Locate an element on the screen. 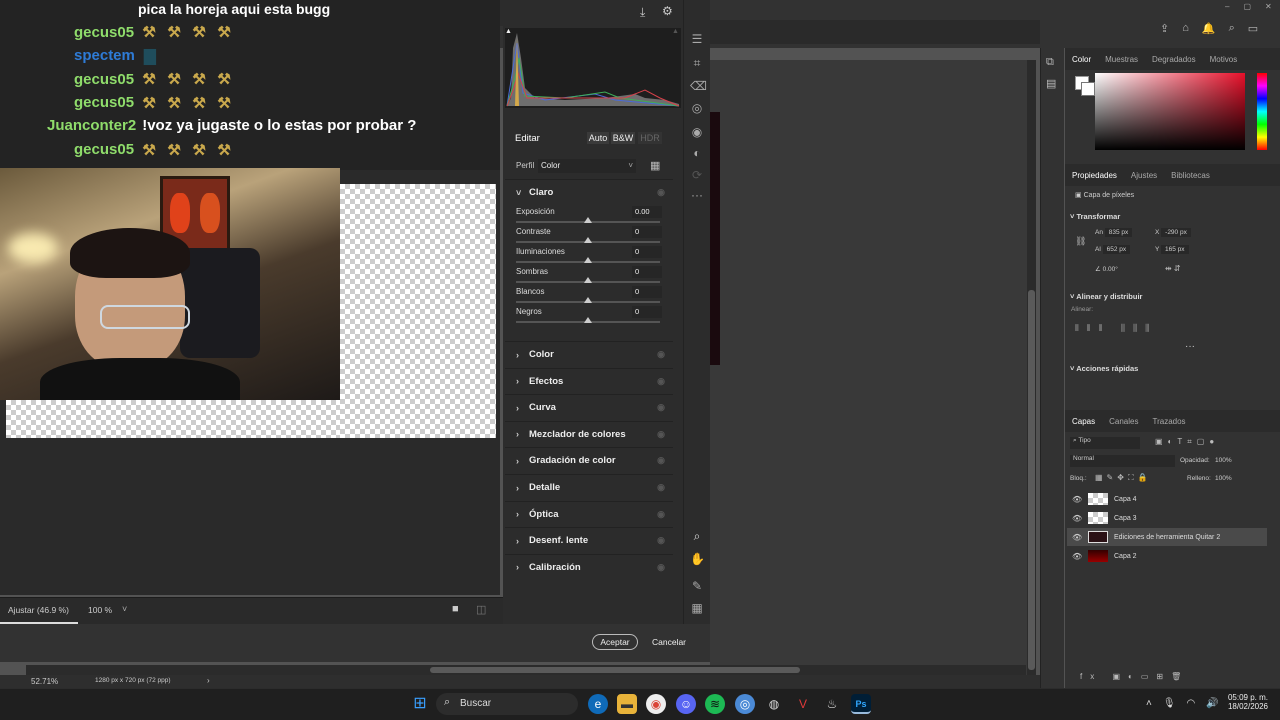  cancel-button: Cancelar is located at coordinates (669, 642).